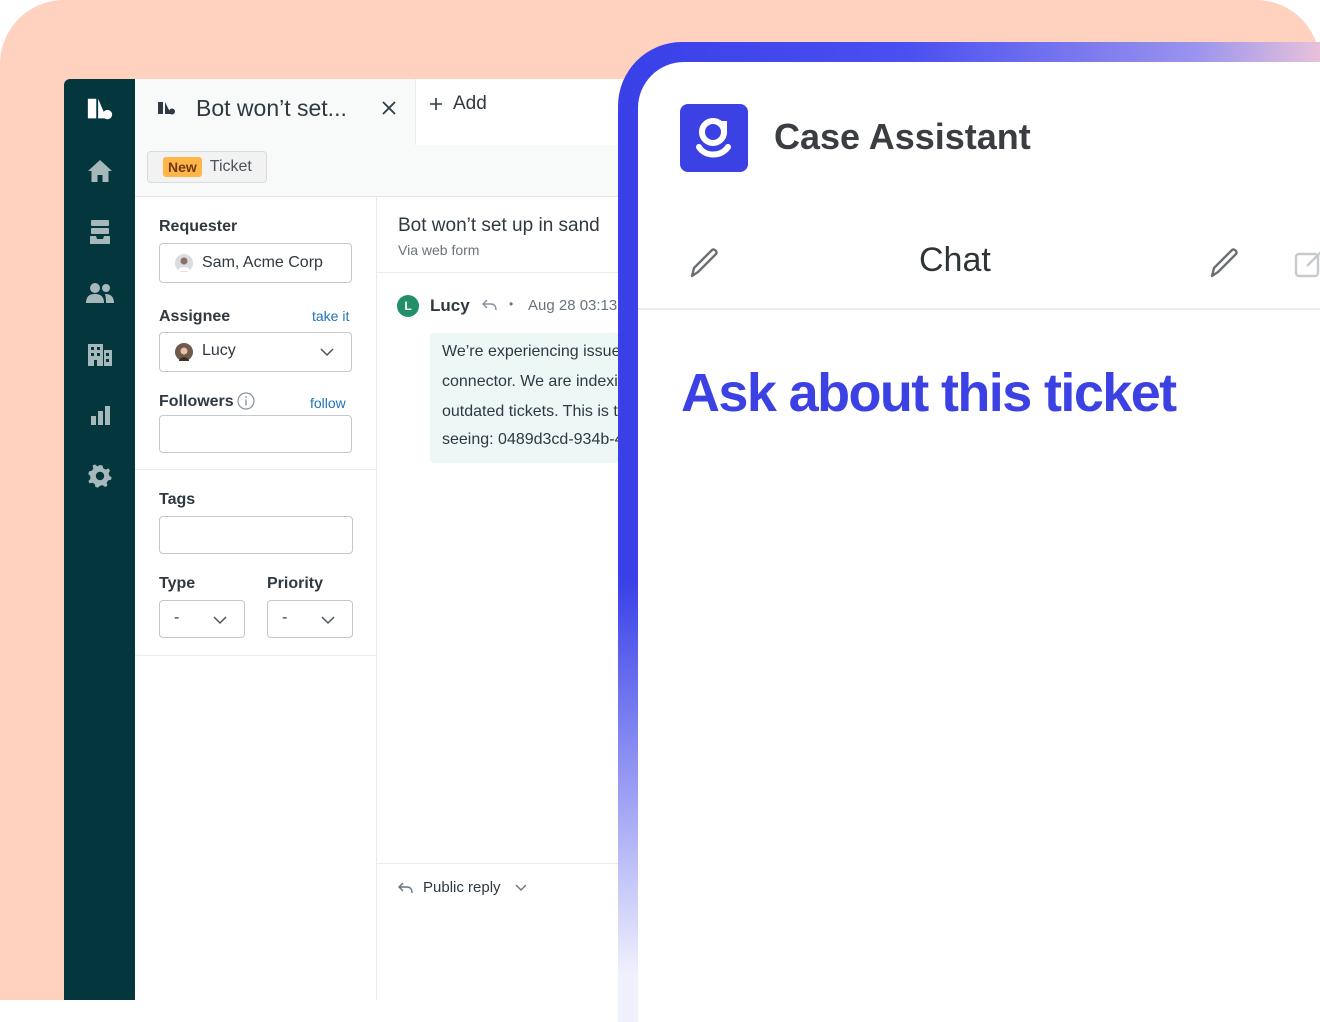 This screenshot has height=1022, width=1320. I want to click on ticket-subject: Bot won’t set up in sand, so click(499, 225).